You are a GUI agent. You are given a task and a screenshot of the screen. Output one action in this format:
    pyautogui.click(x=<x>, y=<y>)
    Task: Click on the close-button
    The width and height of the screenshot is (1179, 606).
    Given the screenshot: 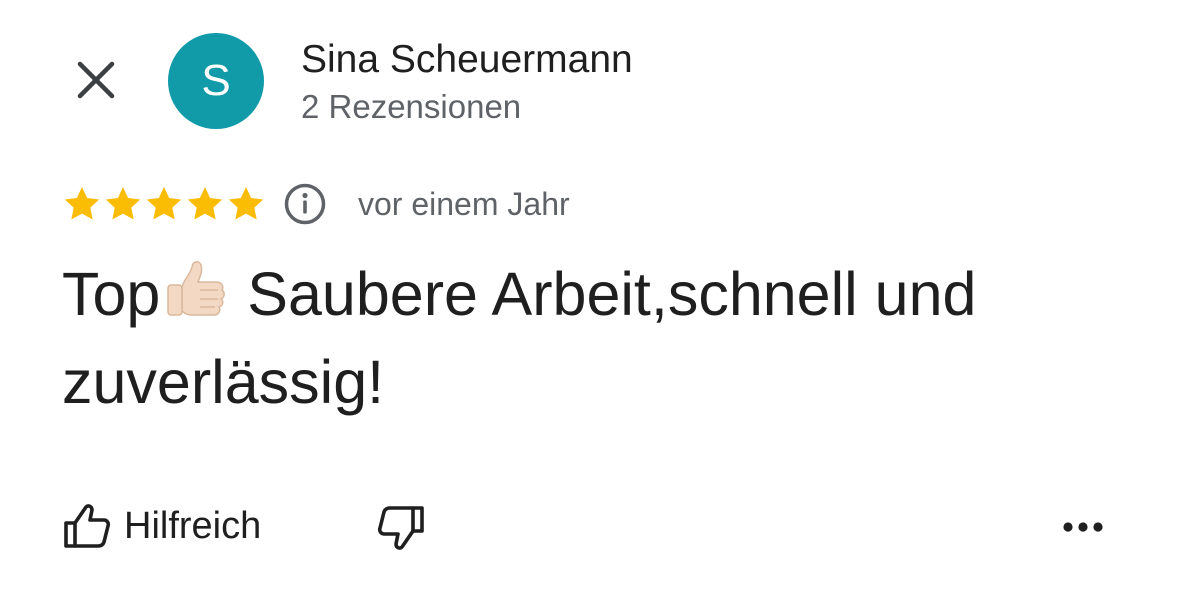 What is the action you would take?
    pyautogui.click(x=96, y=80)
    